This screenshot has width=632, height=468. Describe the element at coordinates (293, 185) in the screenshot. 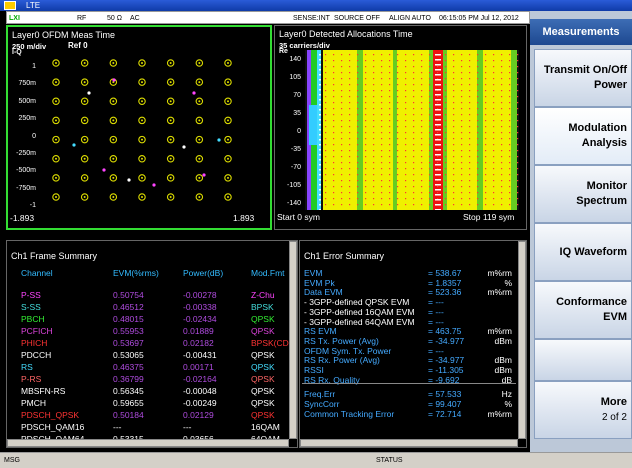

I see `y-tick-label: -105` at that location.